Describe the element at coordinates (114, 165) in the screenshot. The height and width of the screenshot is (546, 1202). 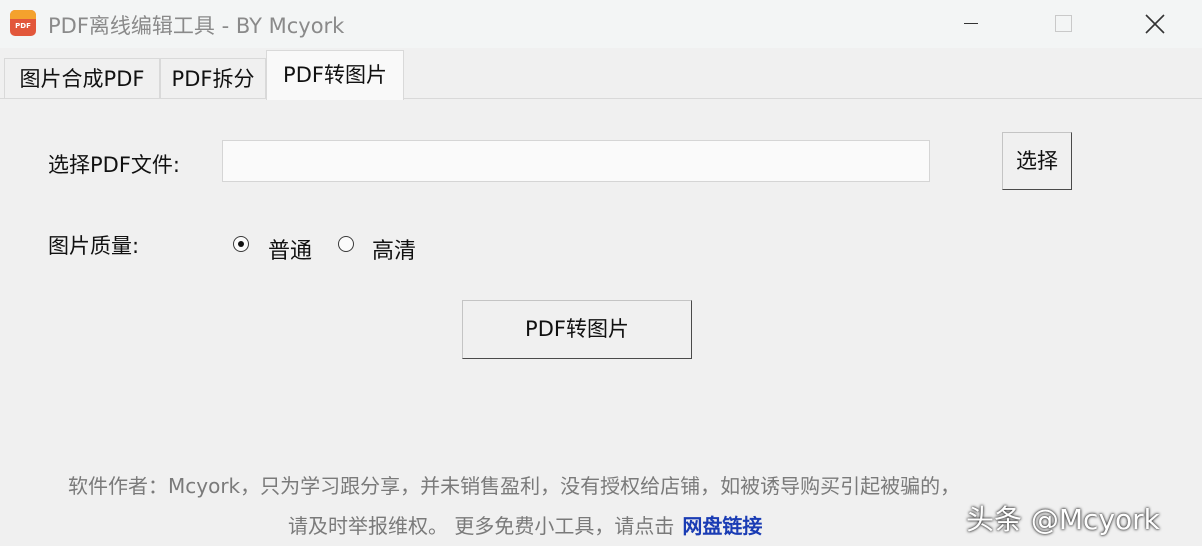
I see `file-label: 选择PDF文件:` at that location.